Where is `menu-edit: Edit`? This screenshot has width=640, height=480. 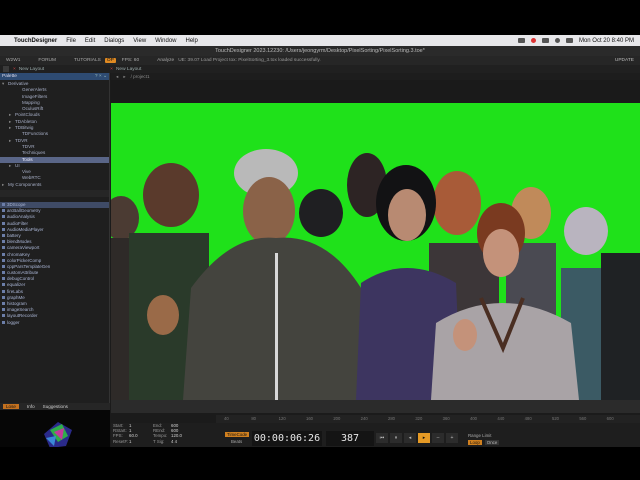 menu-edit: Edit is located at coordinates (90, 41).